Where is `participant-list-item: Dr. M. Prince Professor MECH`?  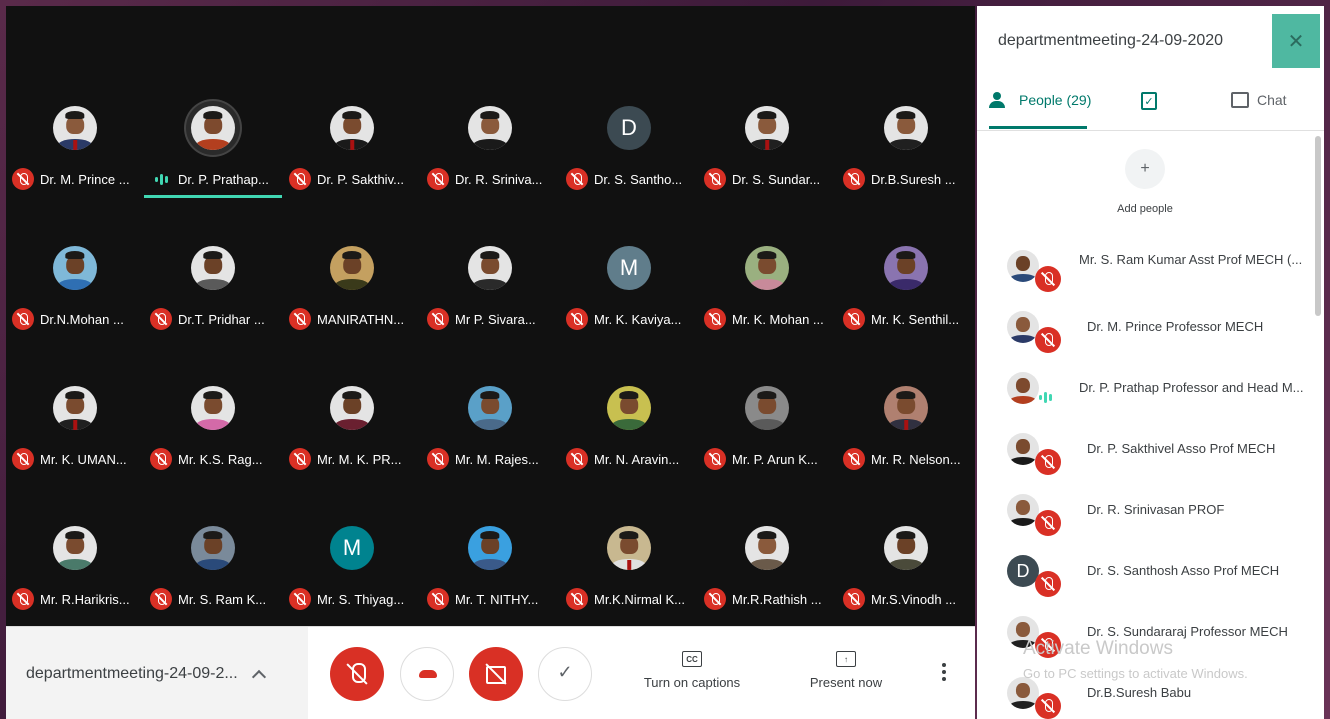 participant-list-item: Dr. M. Prince Professor MECH is located at coordinates (1150, 327).